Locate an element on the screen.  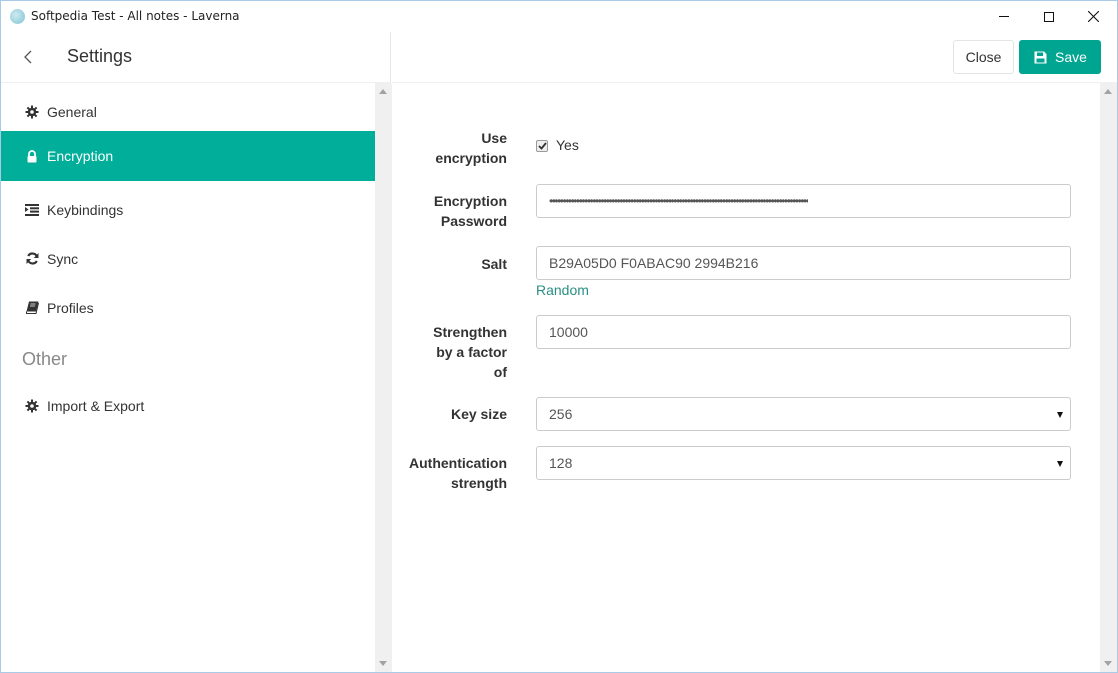
sidebar-scrollbar is located at coordinates (383, 377).